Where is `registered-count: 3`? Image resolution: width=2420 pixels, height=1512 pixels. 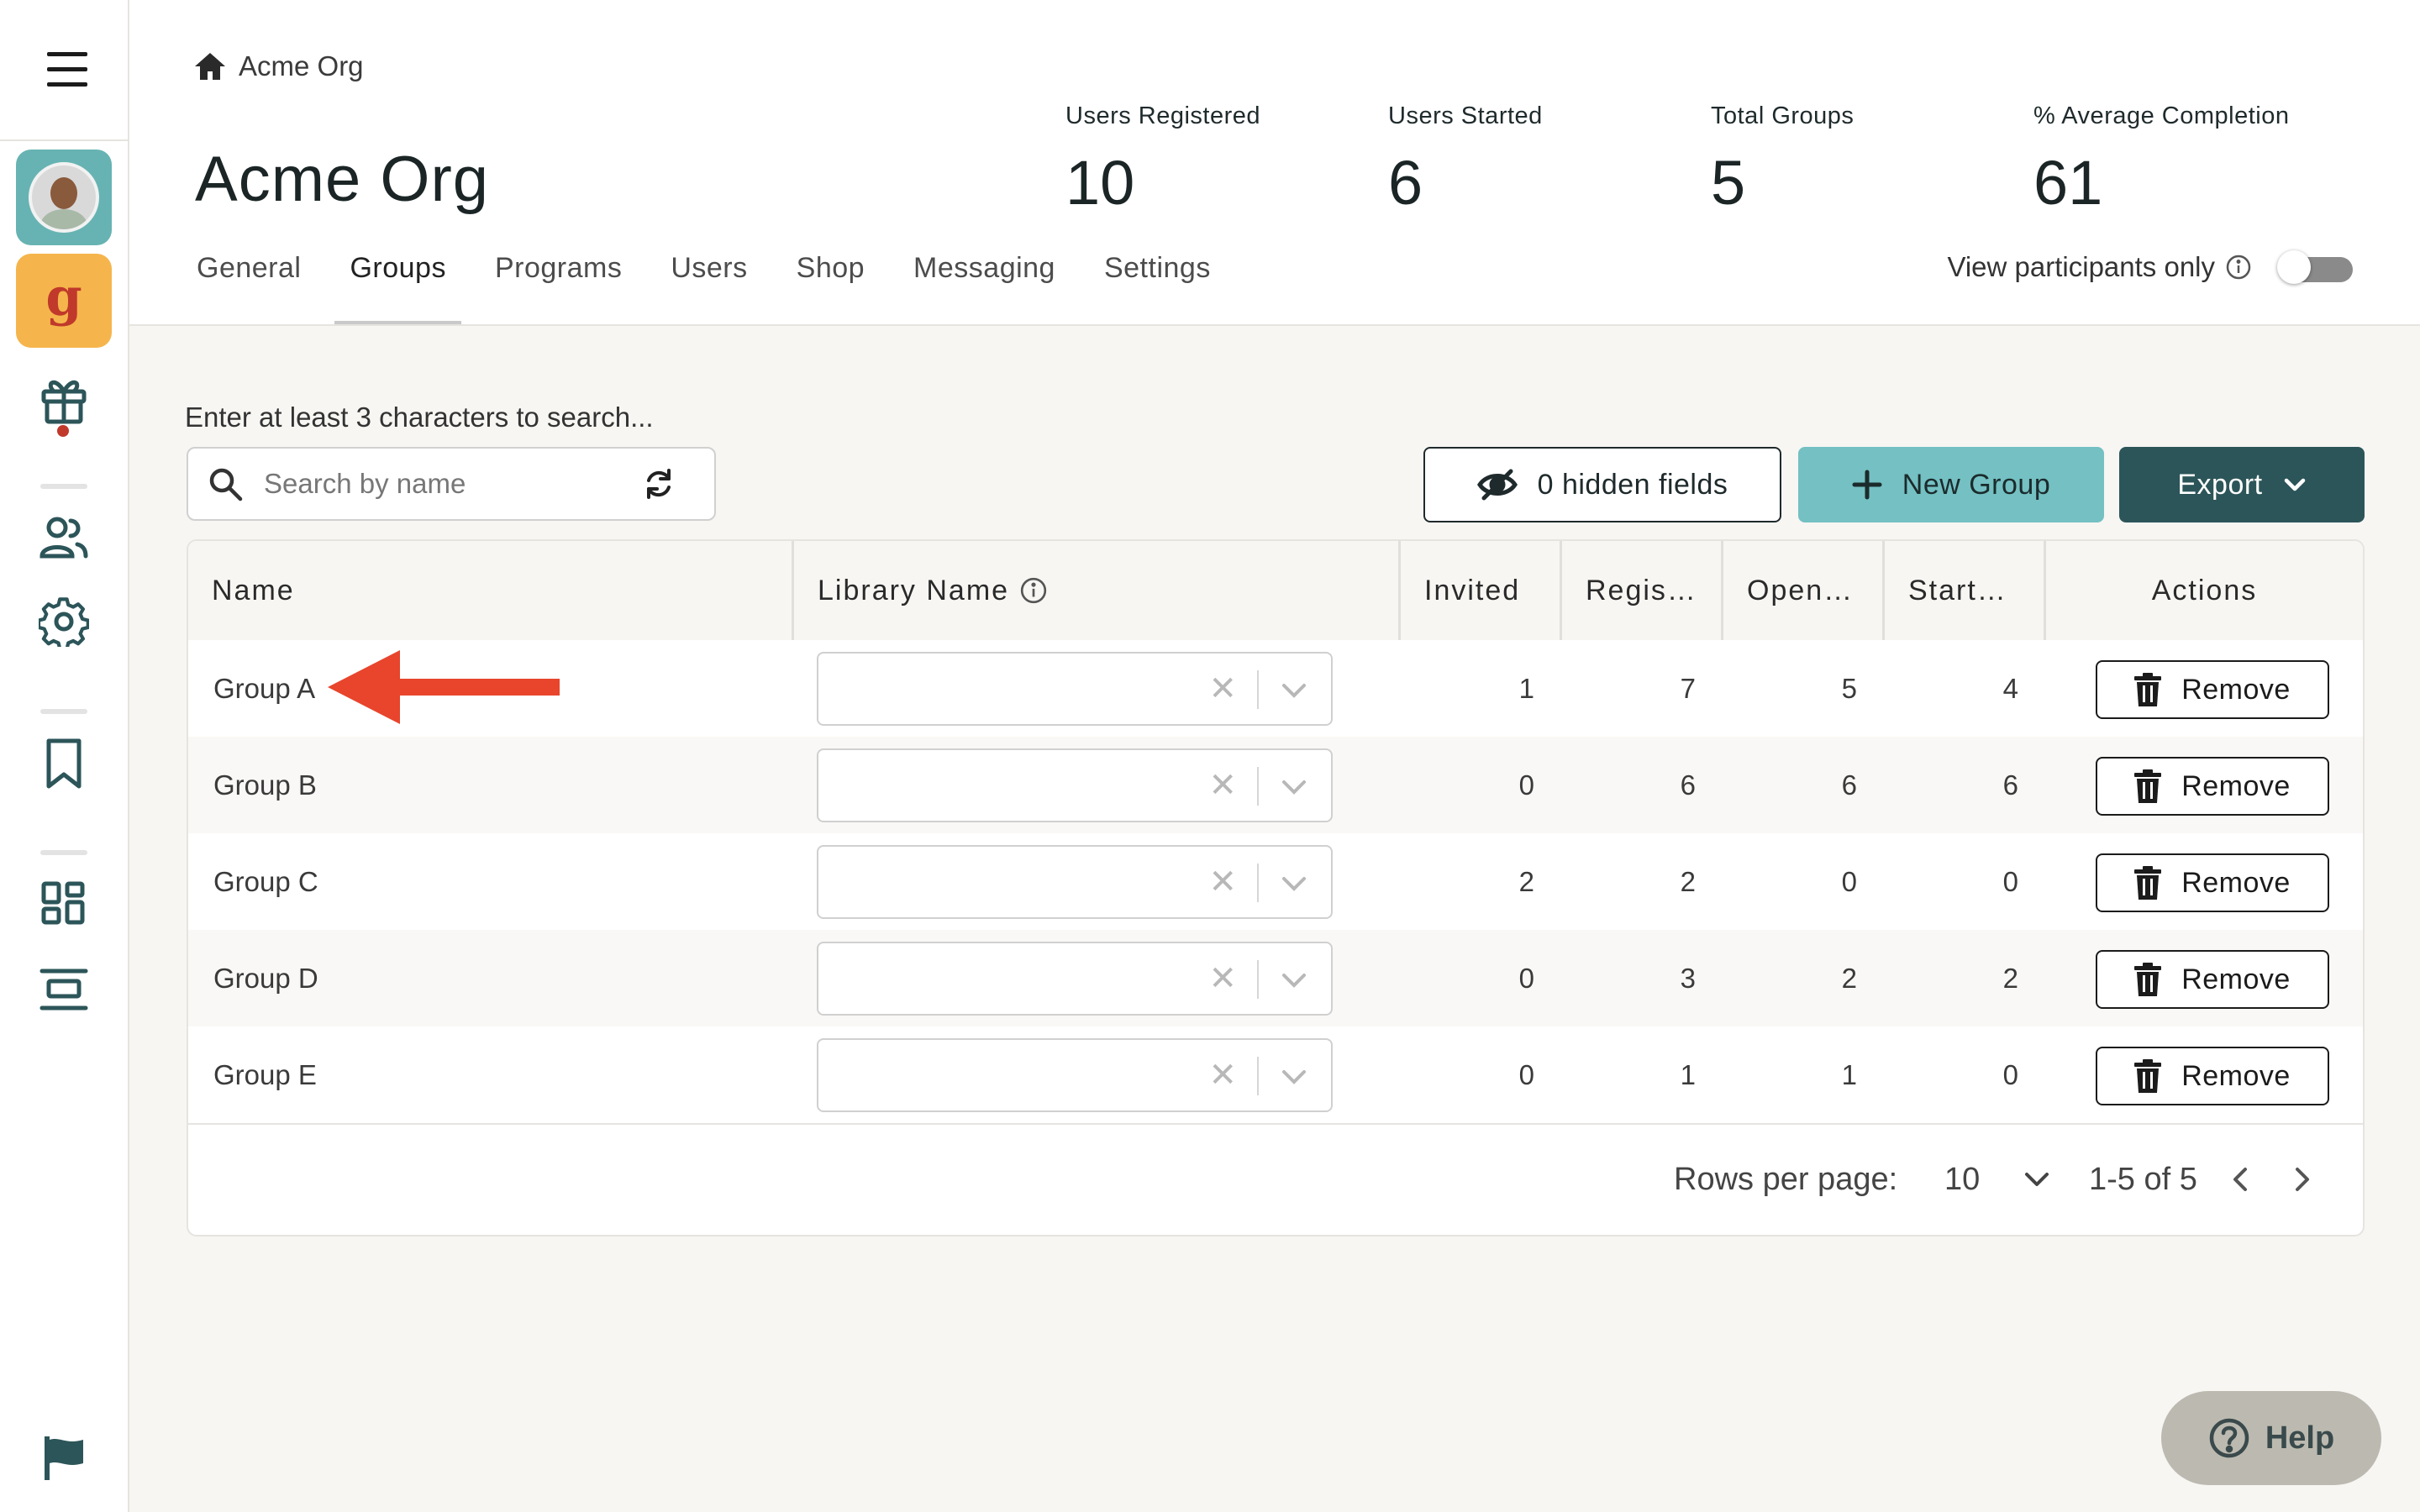
registered-count: 3 is located at coordinates (1688, 978).